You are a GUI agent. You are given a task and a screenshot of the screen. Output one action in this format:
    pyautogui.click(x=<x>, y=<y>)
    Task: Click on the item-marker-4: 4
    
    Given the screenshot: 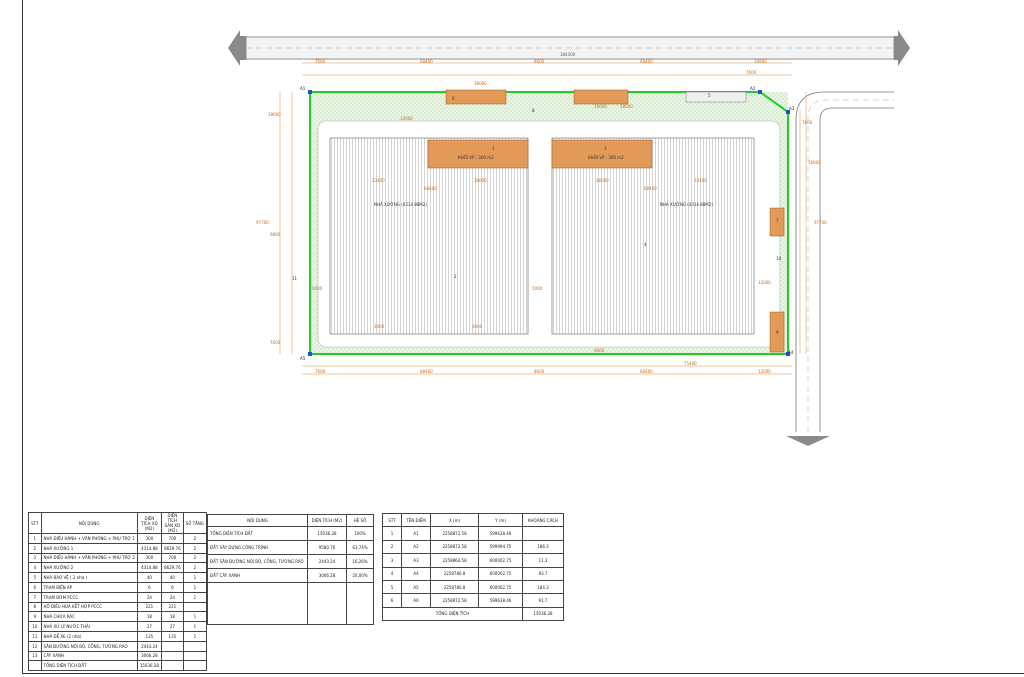 What is the action you would take?
    pyautogui.click(x=645, y=244)
    